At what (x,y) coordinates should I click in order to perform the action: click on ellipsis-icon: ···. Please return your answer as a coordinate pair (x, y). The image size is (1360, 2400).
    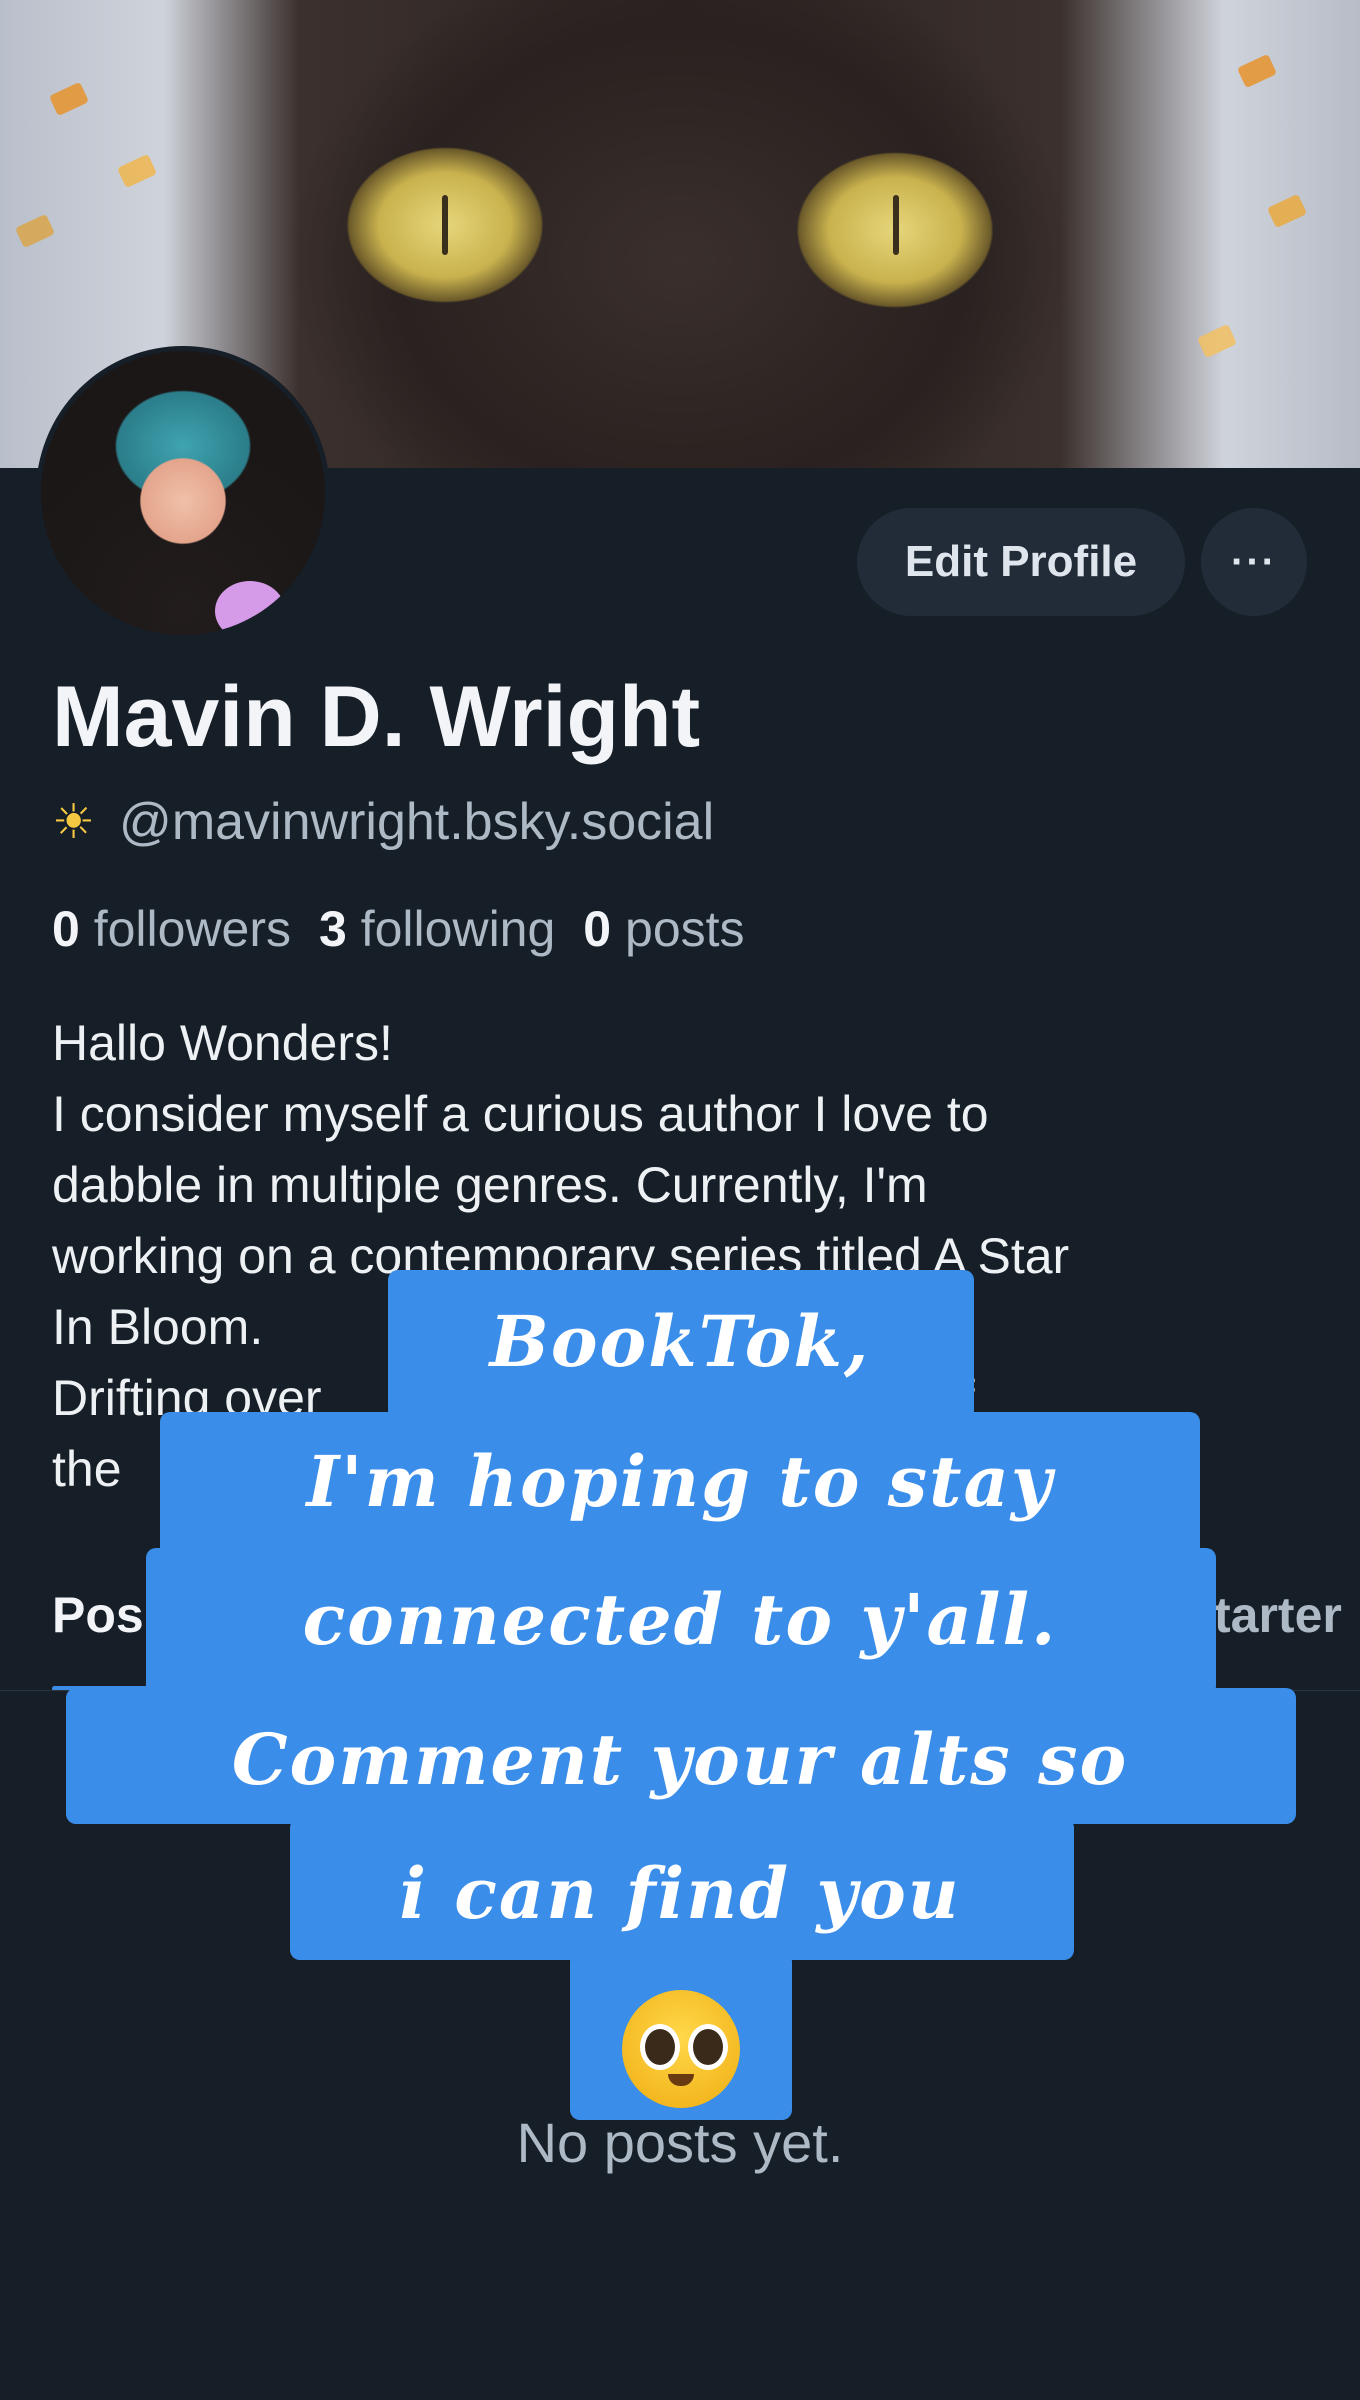
    Looking at the image, I should click on (1254, 561).